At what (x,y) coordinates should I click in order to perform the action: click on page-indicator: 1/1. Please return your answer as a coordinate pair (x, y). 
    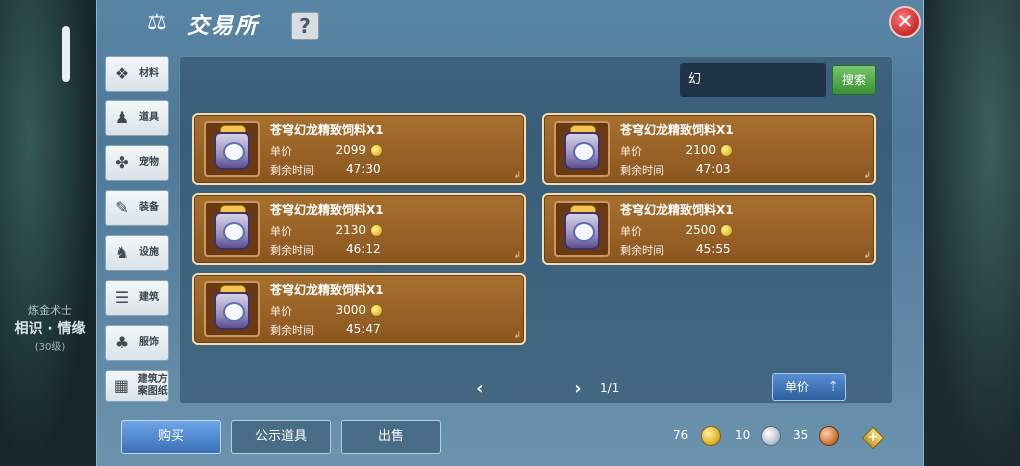
    Looking at the image, I should click on (610, 388).